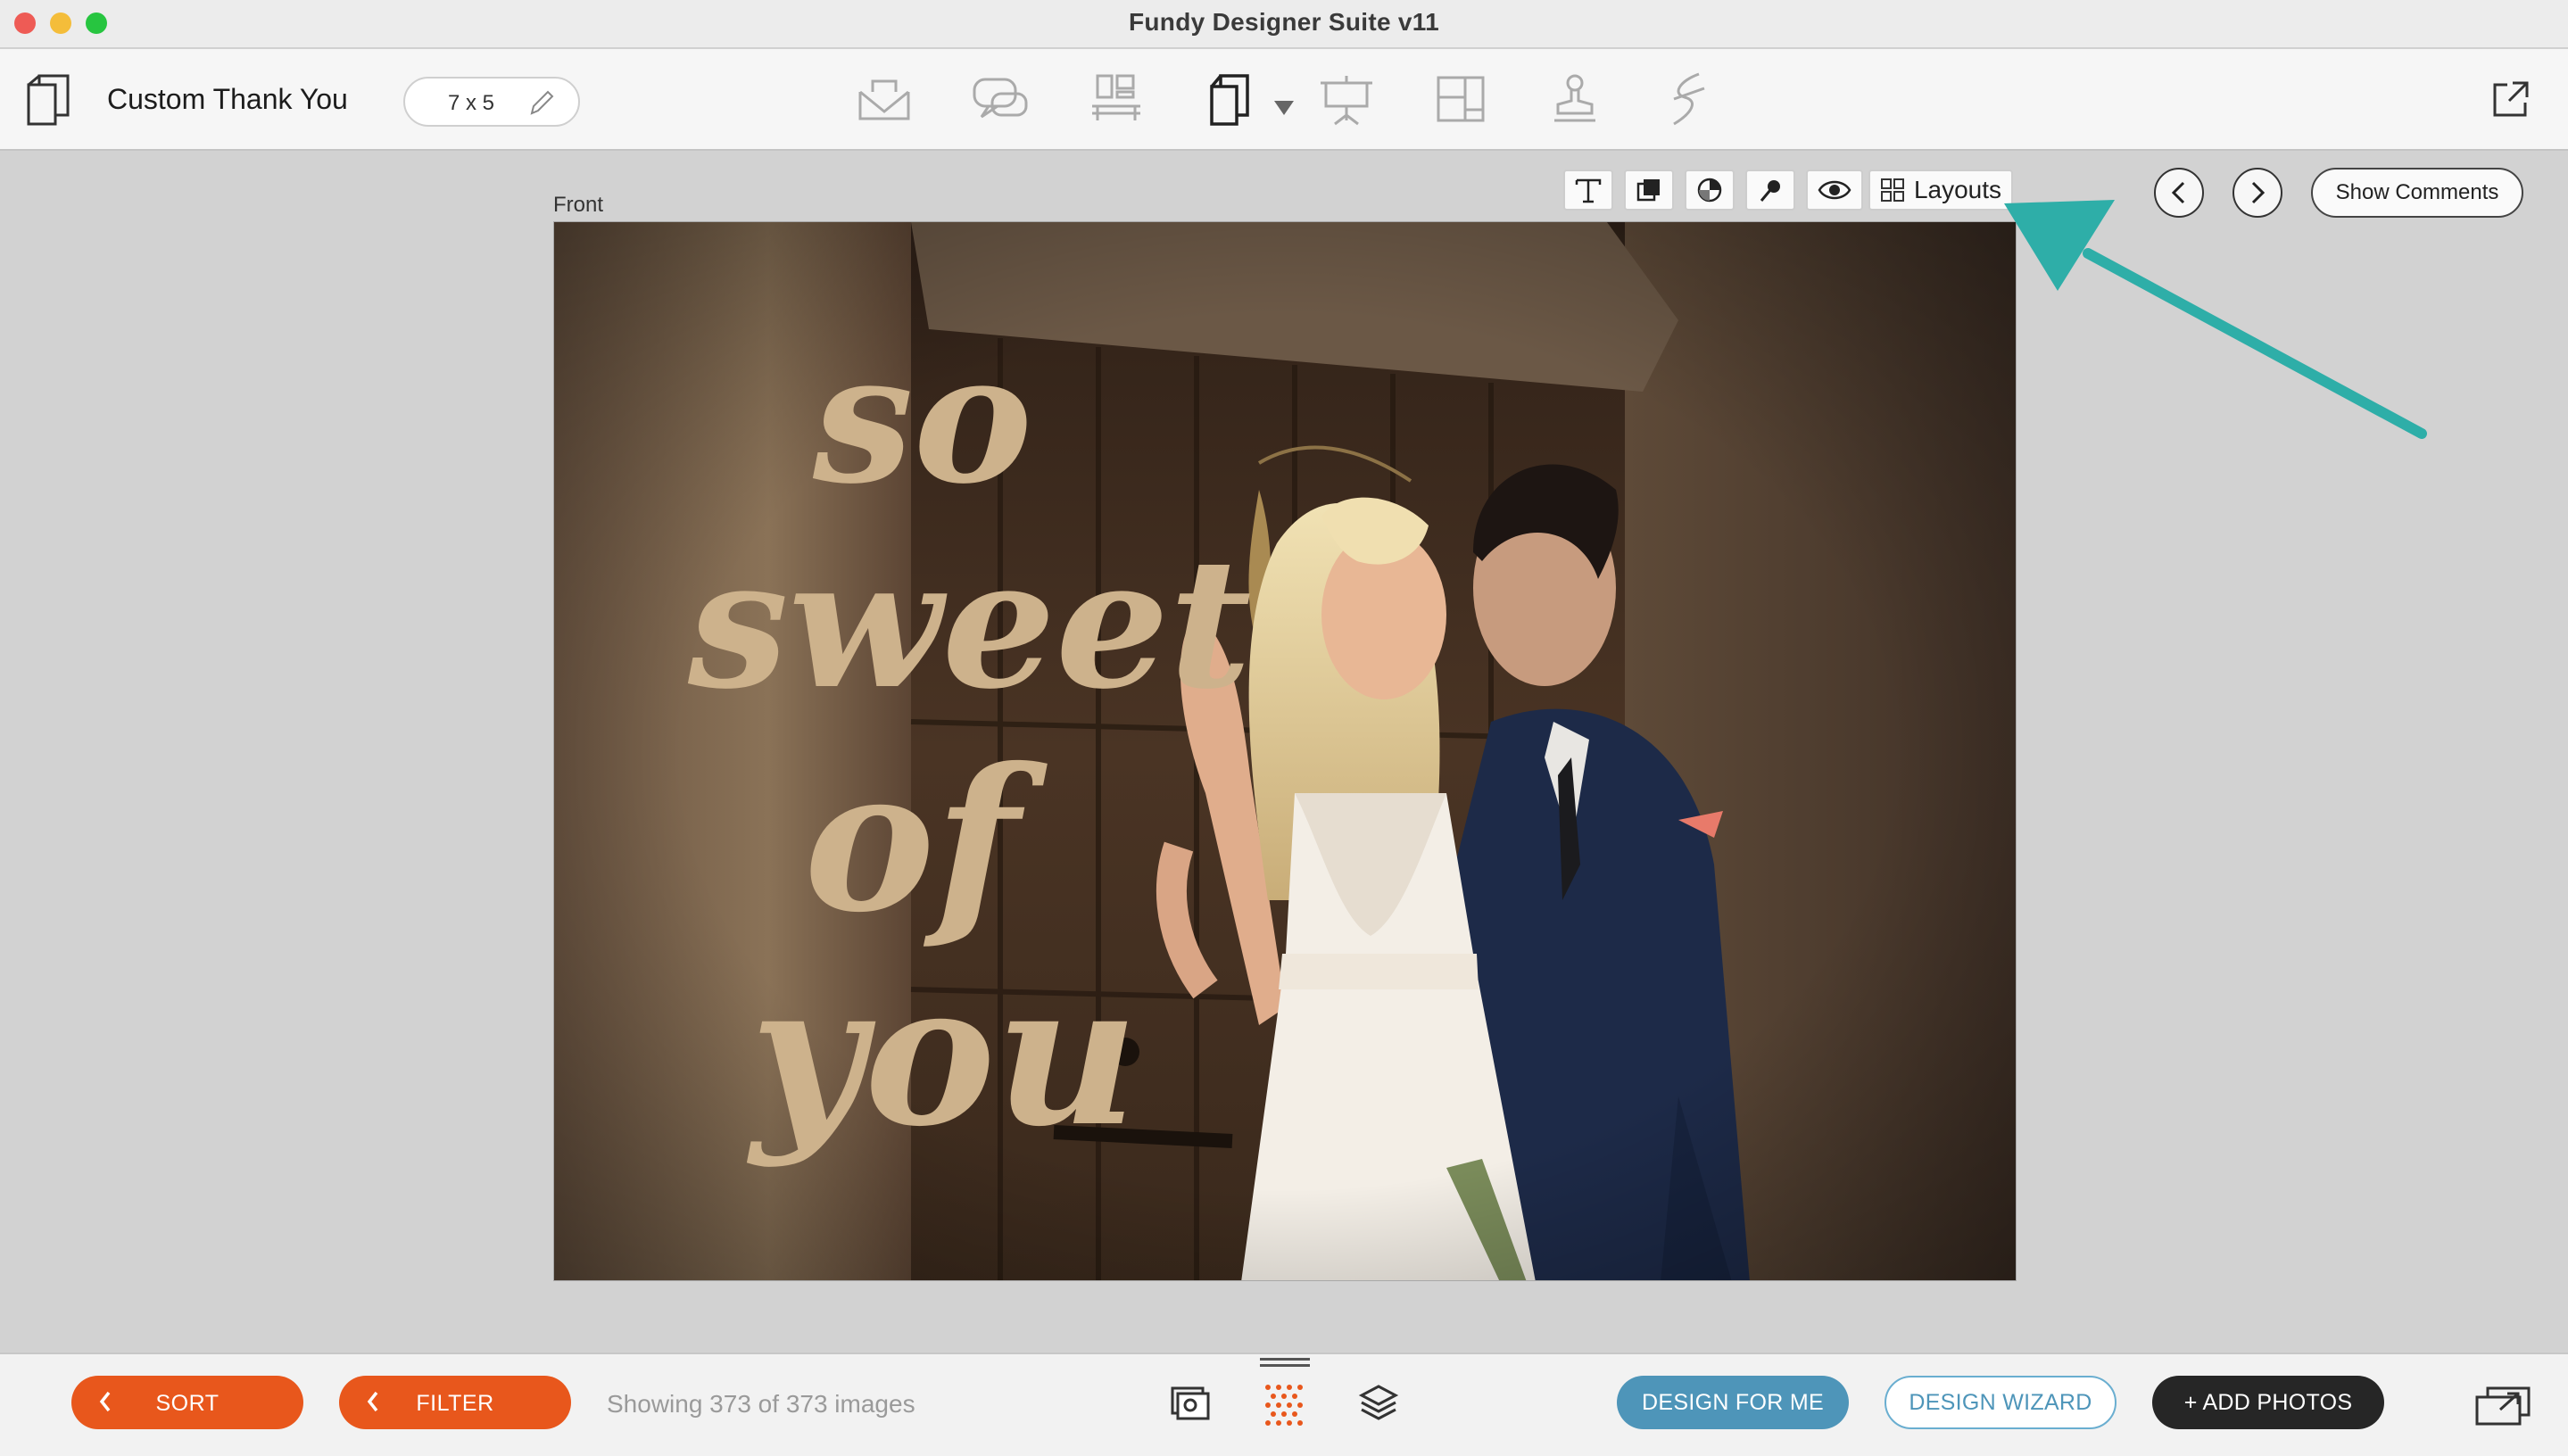  What do you see at coordinates (969, 624) in the screenshot?
I see `overlay-word-sweet: sweet` at bounding box center [969, 624].